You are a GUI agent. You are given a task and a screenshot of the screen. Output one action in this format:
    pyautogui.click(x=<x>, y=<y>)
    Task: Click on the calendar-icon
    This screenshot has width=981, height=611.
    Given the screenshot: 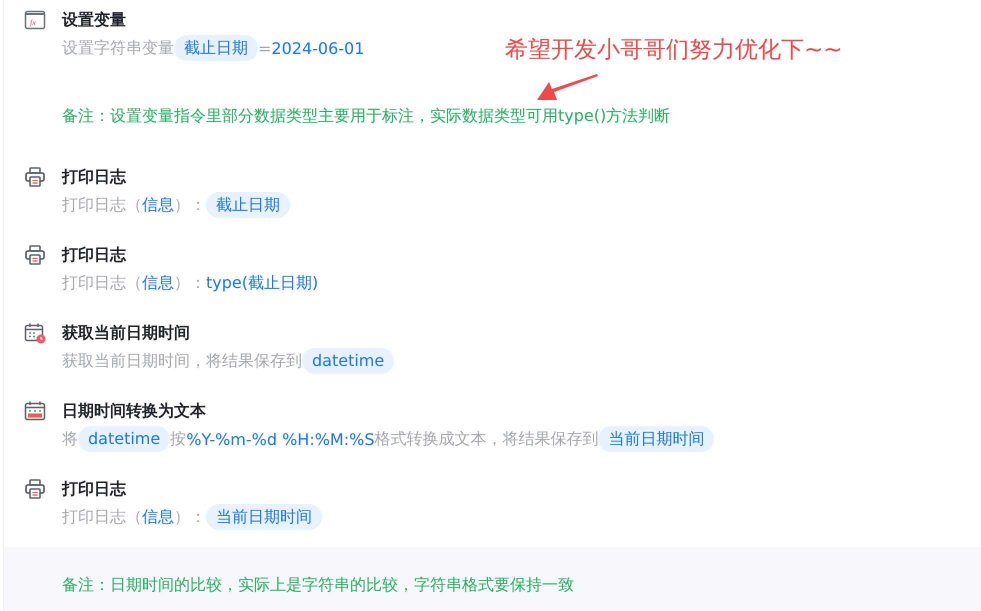 What is the action you would take?
    pyautogui.click(x=35, y=411)
    